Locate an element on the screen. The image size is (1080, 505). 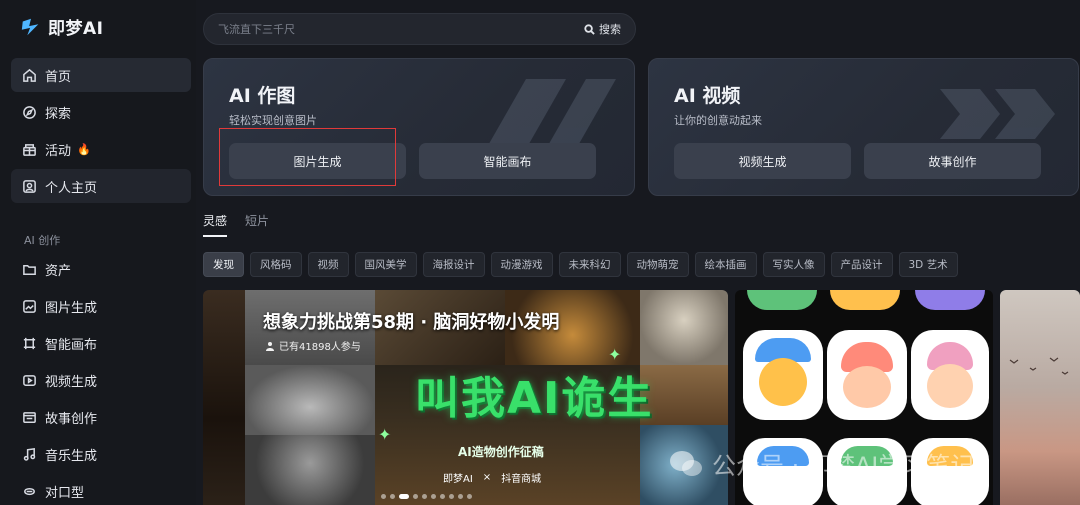
chip-3d-art: 3D 艺术 is located at coordinates (928, 264).